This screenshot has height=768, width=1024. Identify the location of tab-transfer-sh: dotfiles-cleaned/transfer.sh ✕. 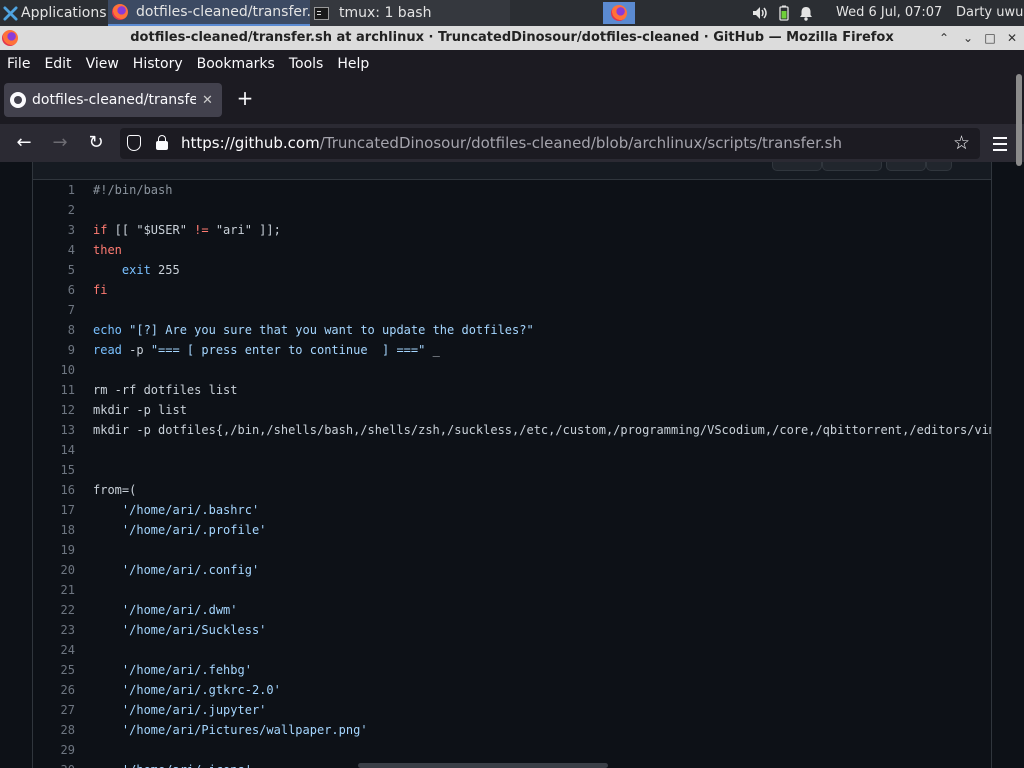
(113, 100).